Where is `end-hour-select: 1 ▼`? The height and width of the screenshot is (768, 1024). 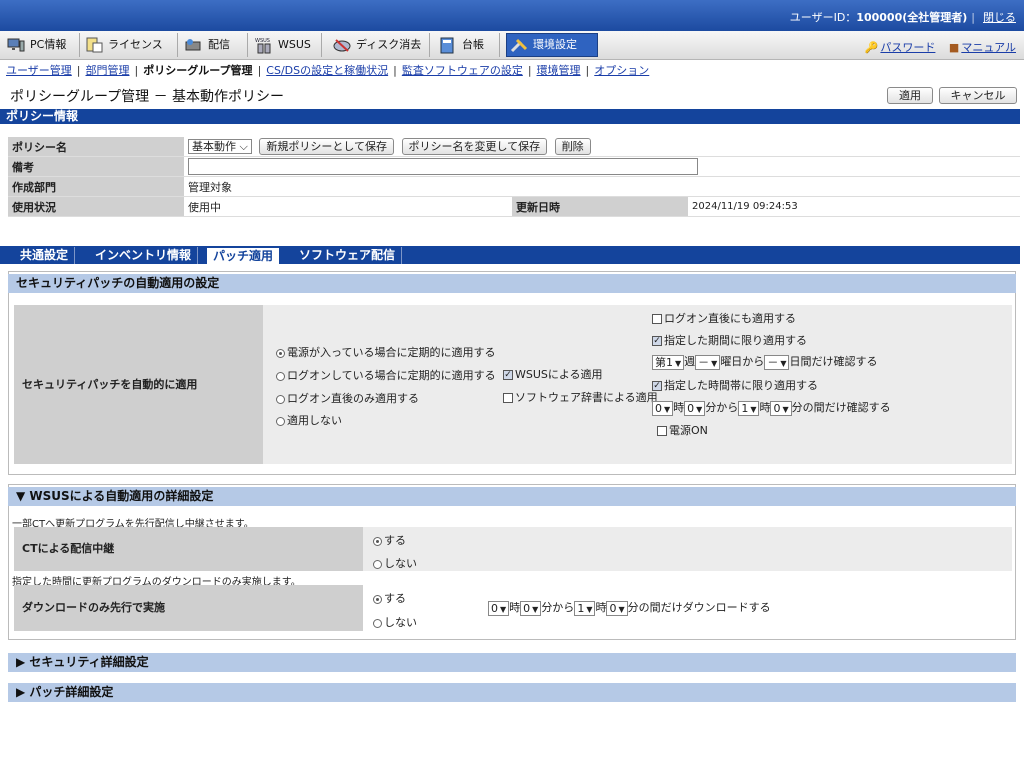
end-hour-select: 1 ▼ is located at coordinates (749, 408).